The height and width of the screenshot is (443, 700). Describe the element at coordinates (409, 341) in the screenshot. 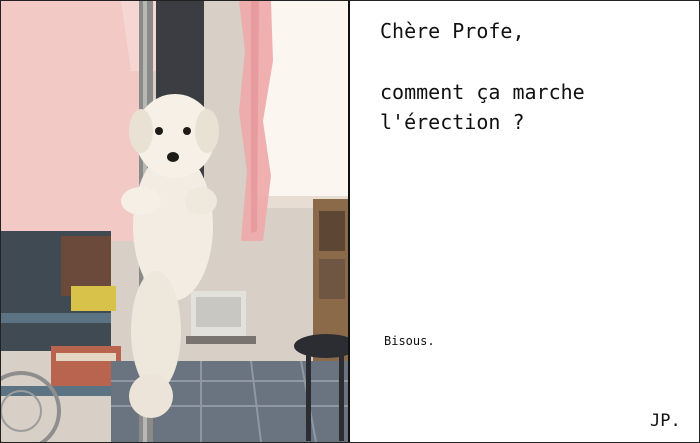

I see `closing-text: Bisous.` at that location.